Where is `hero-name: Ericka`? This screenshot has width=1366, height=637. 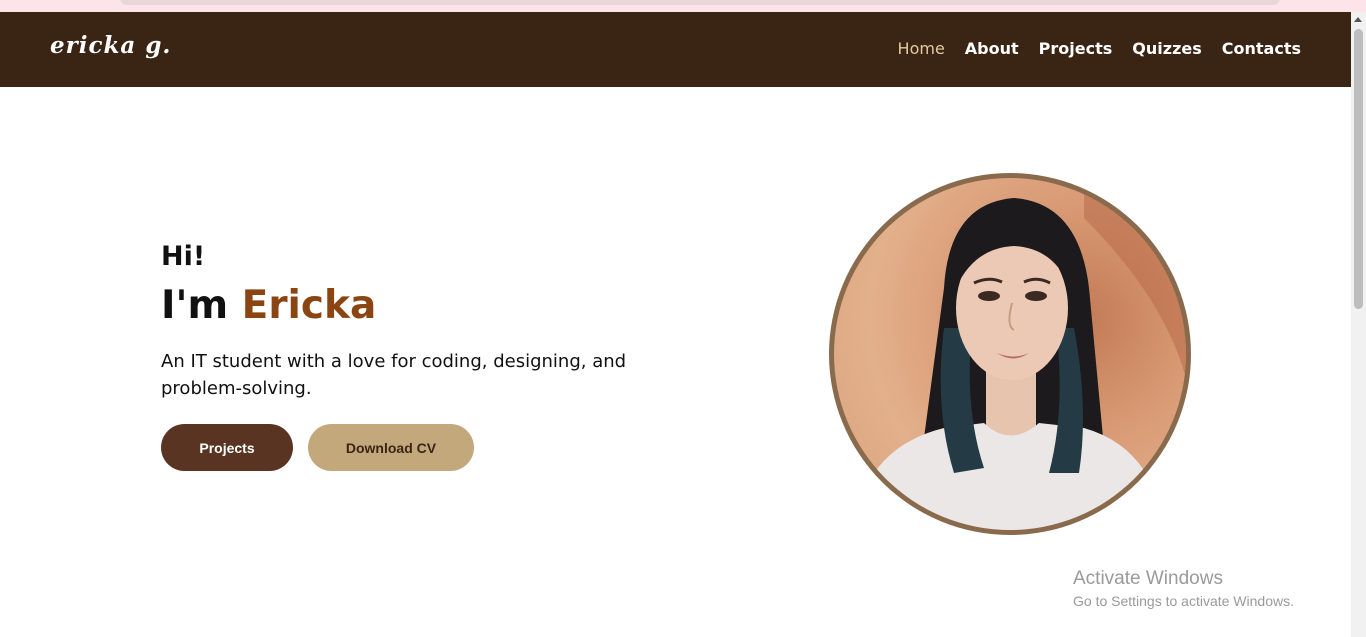 hero-name: Ericka is located at coordinates (309, 305).